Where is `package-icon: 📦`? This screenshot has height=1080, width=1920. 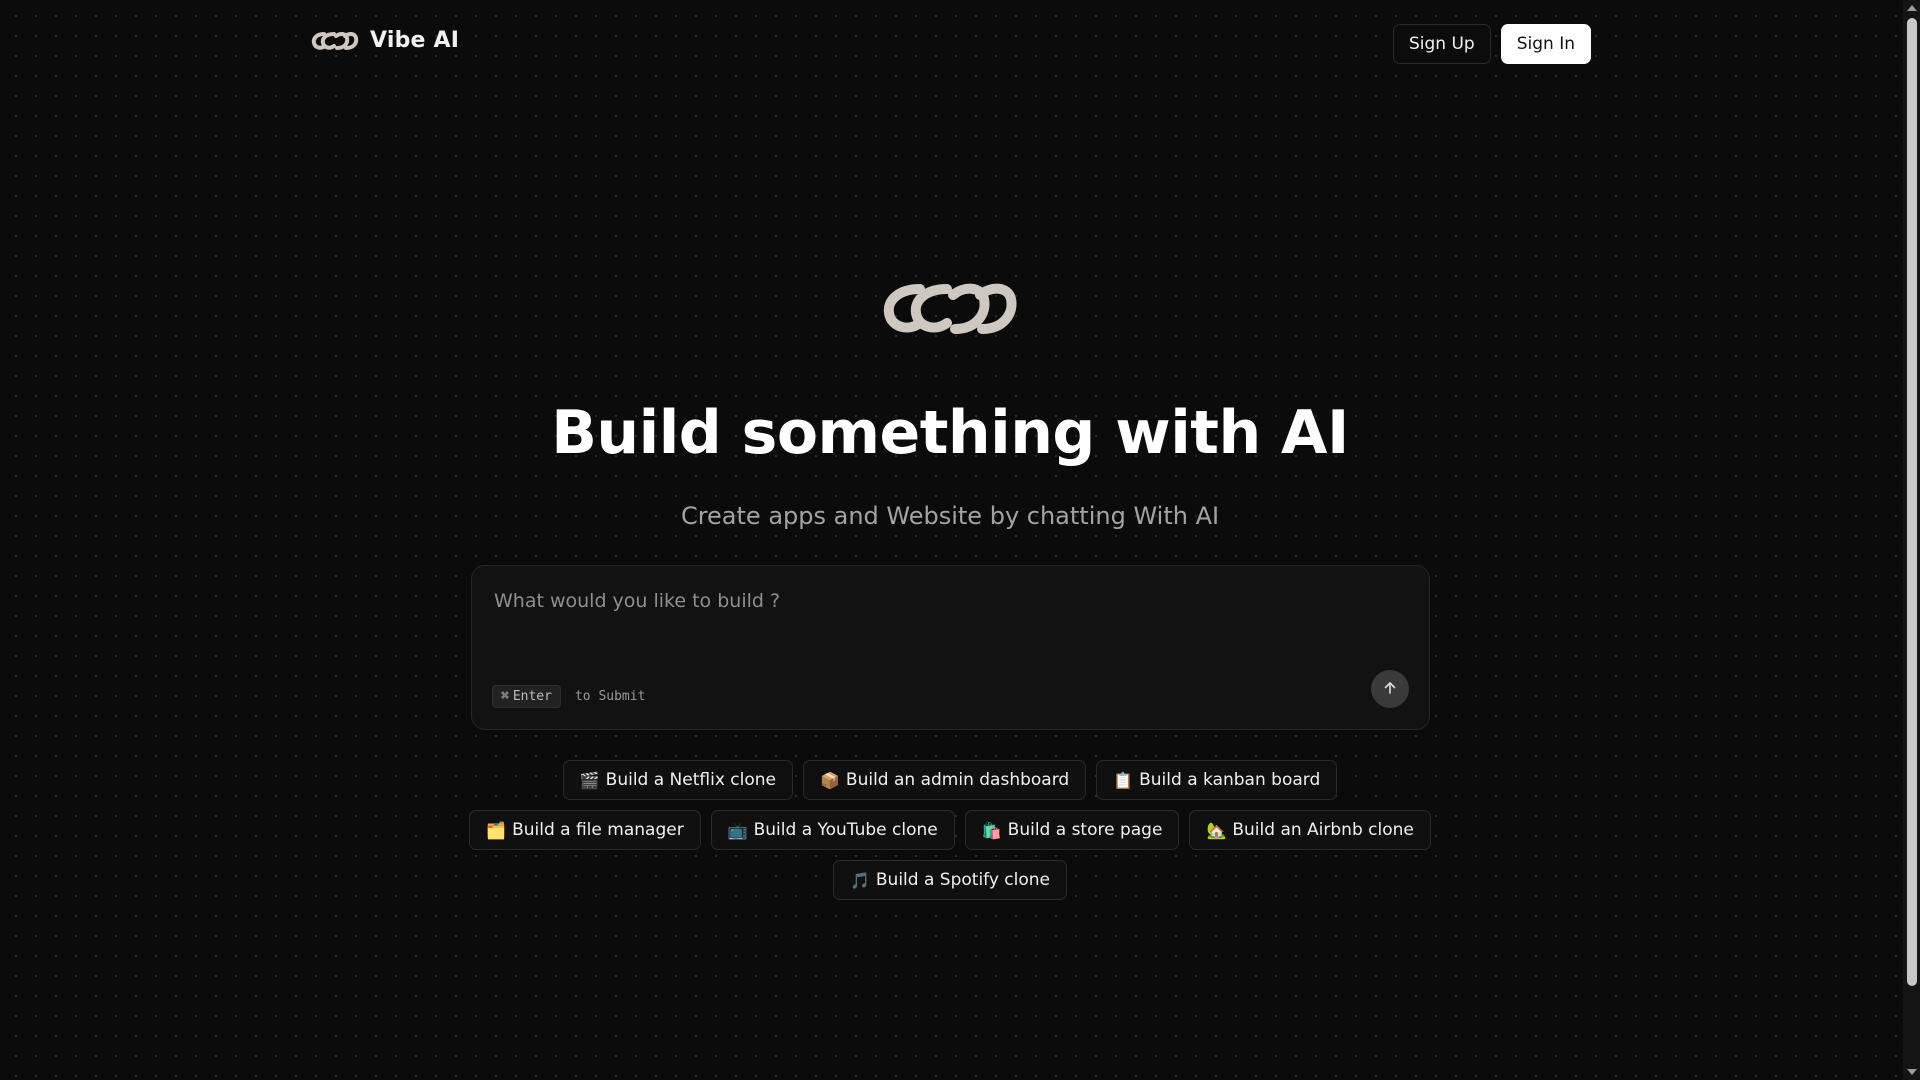 package-icon: 📦 is located at coordinates (830, 780).